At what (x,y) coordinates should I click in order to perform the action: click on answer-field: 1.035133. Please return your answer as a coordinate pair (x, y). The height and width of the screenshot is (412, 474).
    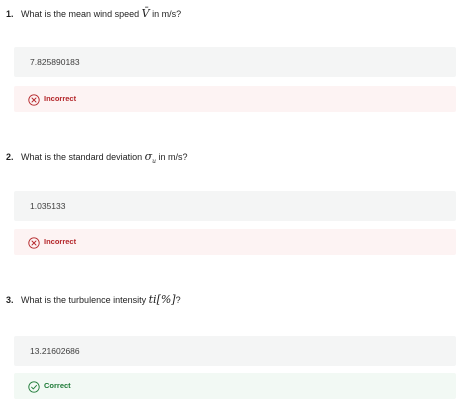
    Looking at the image, I should click on (235, 206).